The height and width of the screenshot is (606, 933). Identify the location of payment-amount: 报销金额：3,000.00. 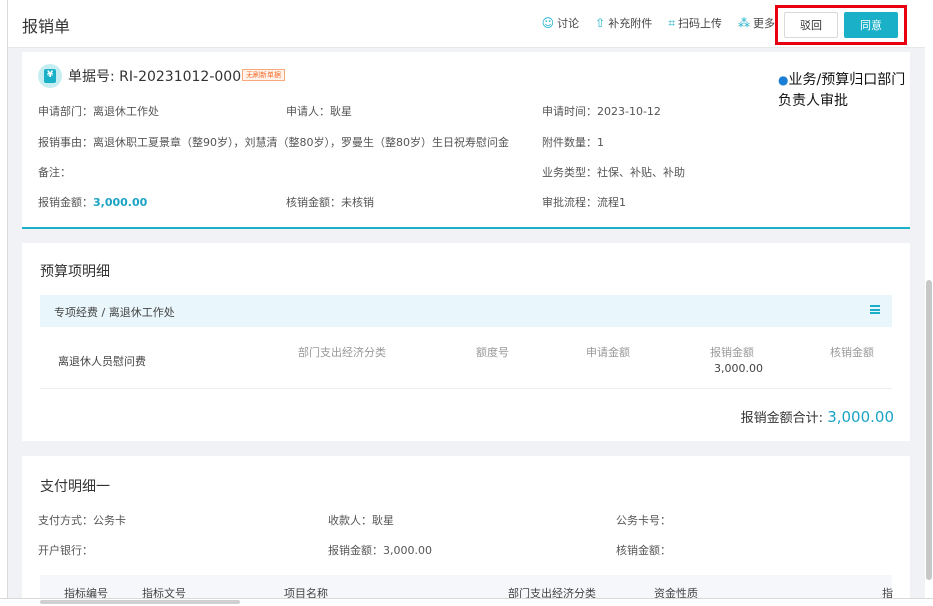
(380, 550).